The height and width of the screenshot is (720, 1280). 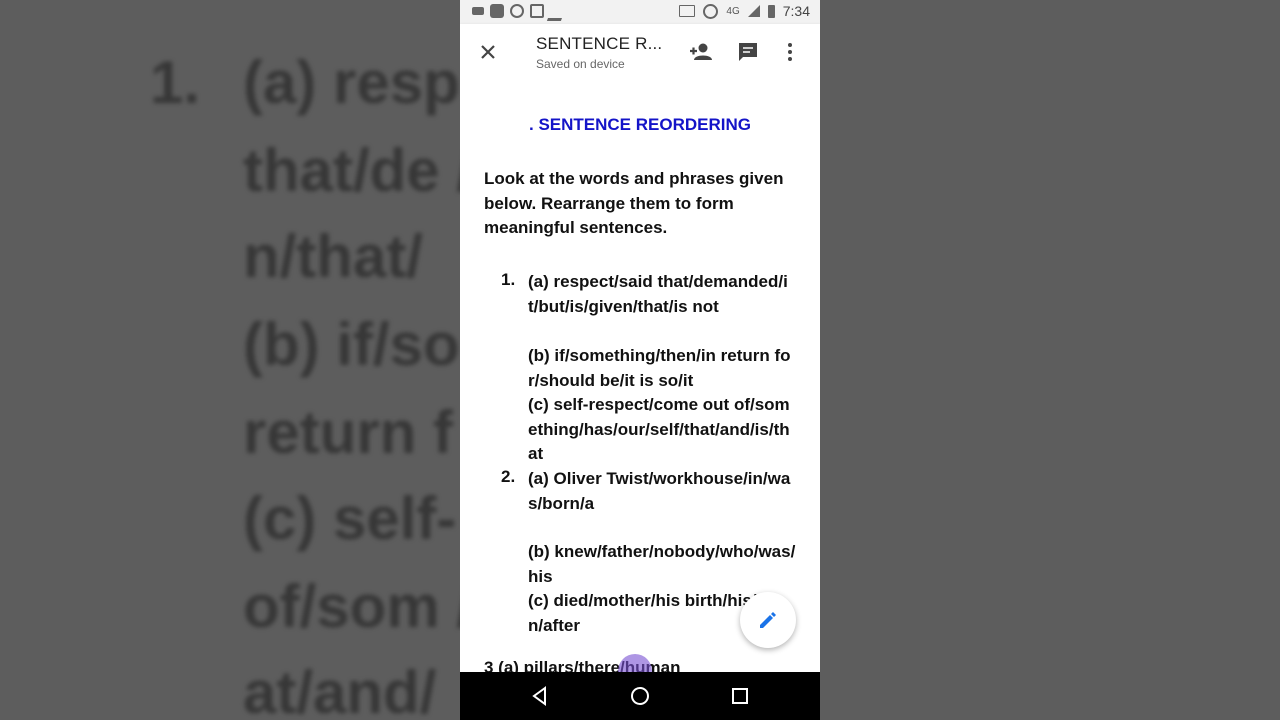 I want to click on question-number: 1., so click(x=508, y=279).